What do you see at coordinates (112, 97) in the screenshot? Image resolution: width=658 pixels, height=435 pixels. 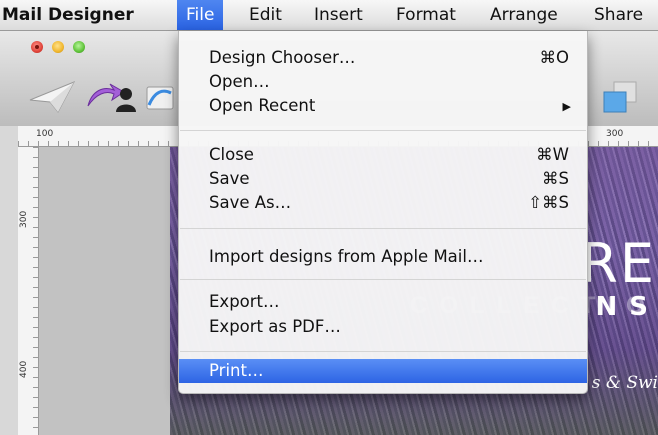 I see `share-contact-icon` at bounding box center [112, 97].